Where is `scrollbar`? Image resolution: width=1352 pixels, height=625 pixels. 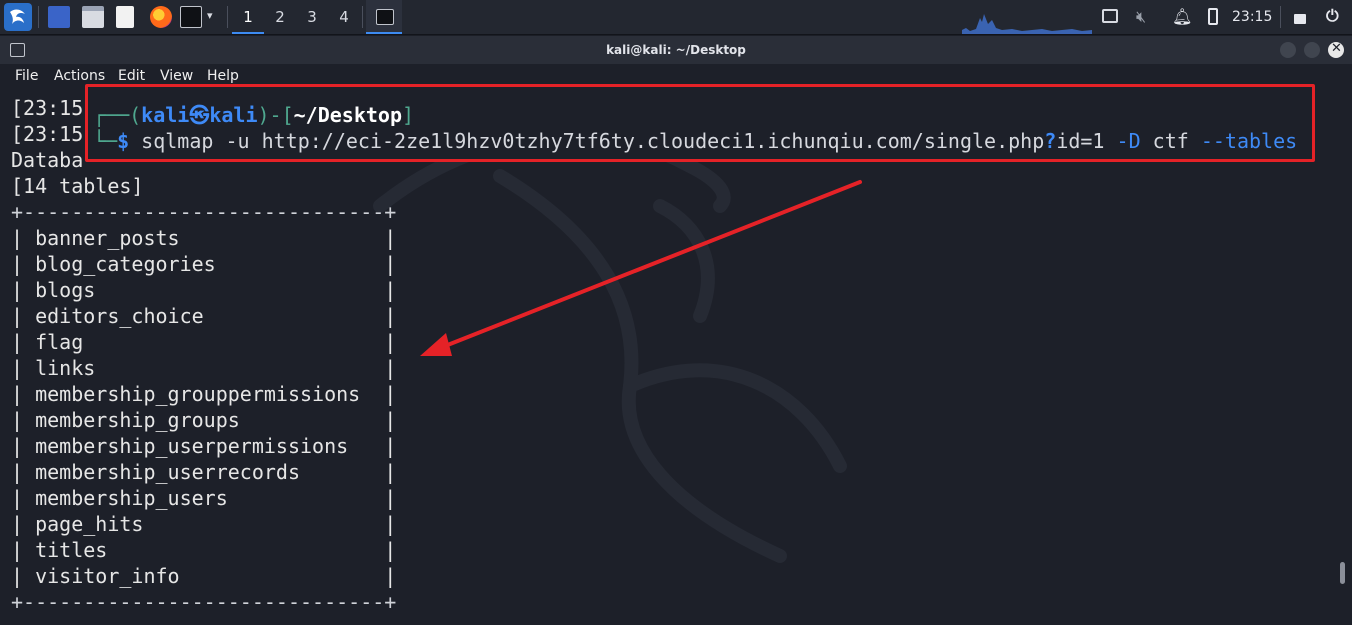
scrollbar is located at coordinates (1342, 573).